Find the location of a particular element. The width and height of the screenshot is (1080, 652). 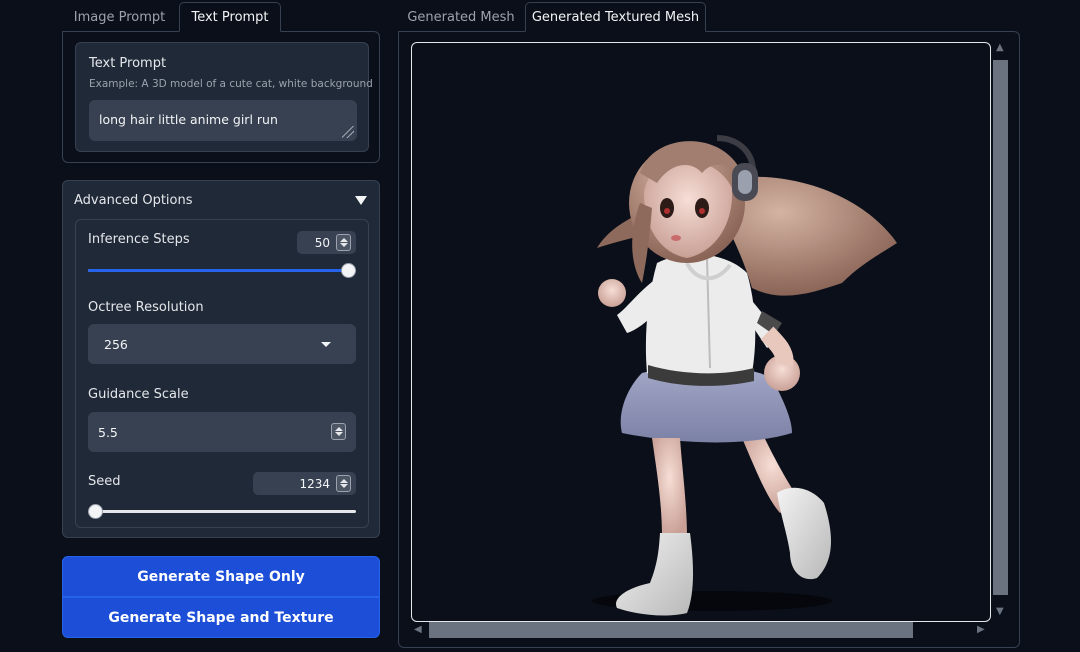

advanced-options-header: Advanced Options is located at coordinates (133, 200).